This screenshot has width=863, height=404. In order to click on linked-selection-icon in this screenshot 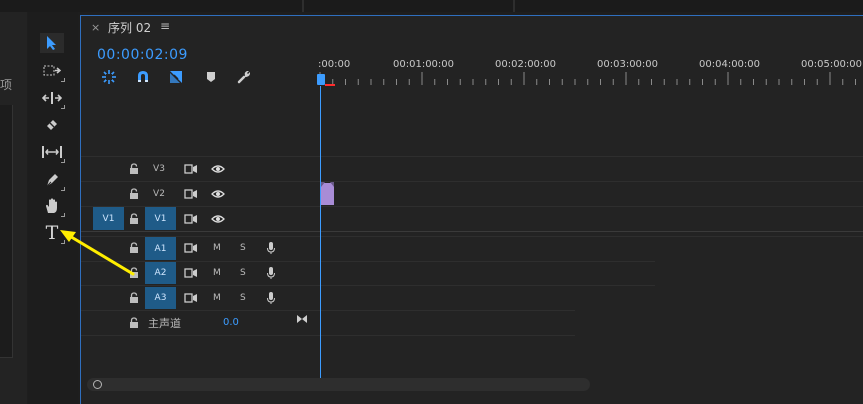, I will do `click(176, 77)`.